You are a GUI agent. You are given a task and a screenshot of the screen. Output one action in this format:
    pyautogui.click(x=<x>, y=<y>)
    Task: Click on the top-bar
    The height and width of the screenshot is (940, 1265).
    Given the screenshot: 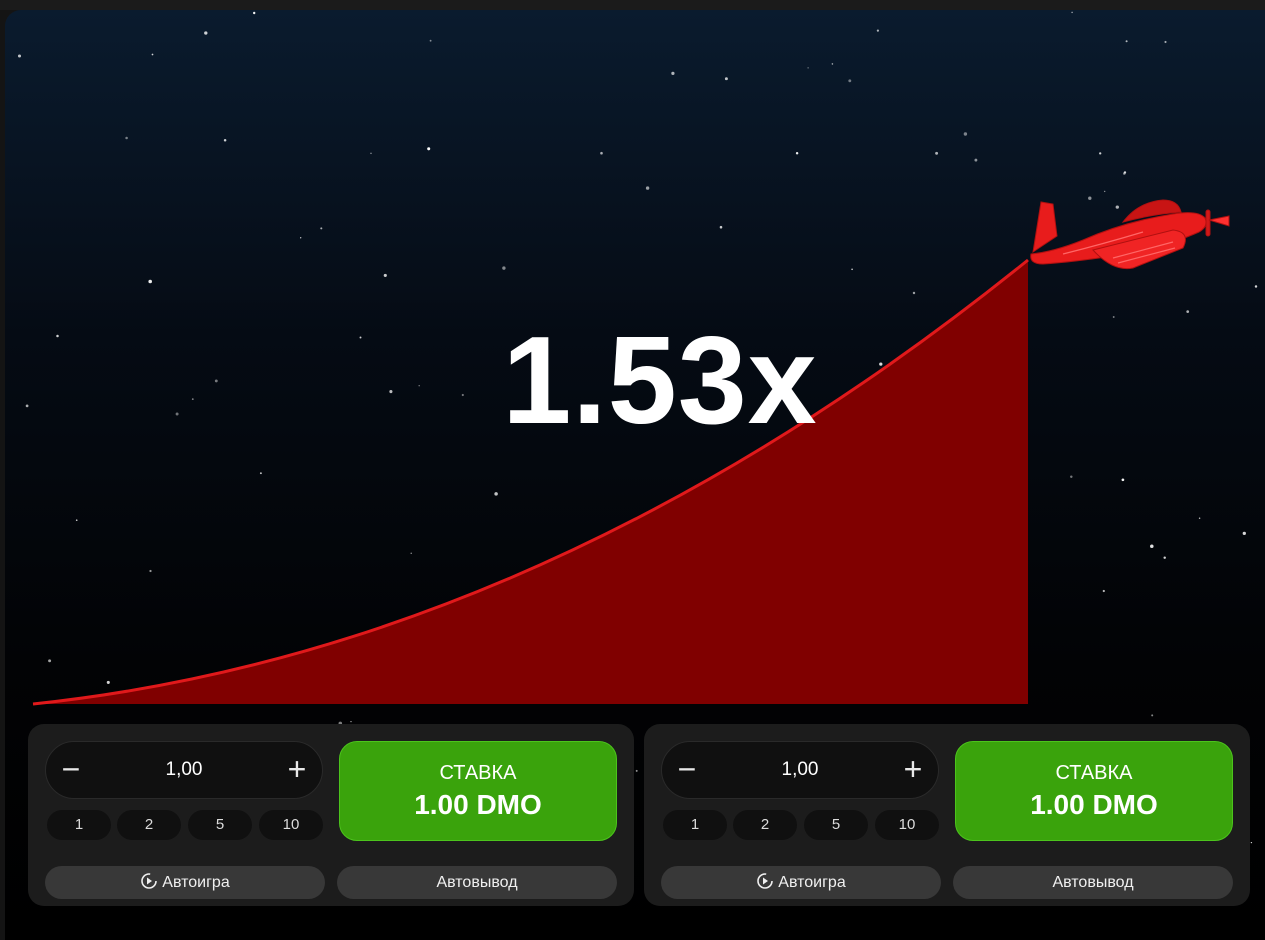 What is the action you would take?
    pyautogui.click(x=632, y=5)
    